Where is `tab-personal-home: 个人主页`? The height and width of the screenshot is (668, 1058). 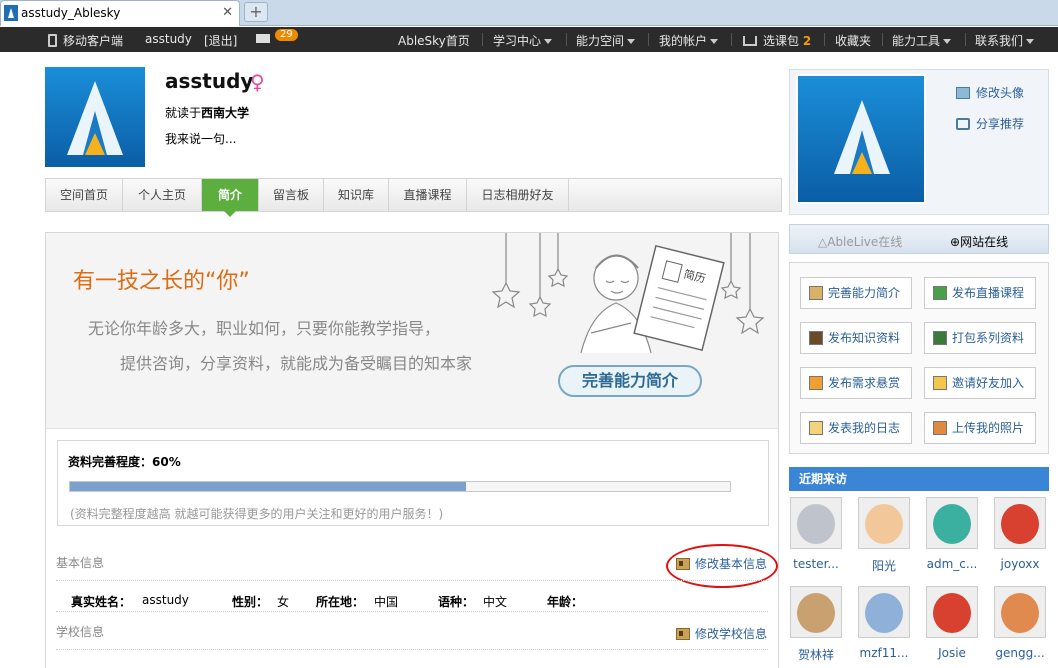
tab-personal-home: 个人主页 is located at coordinates (162, 195).